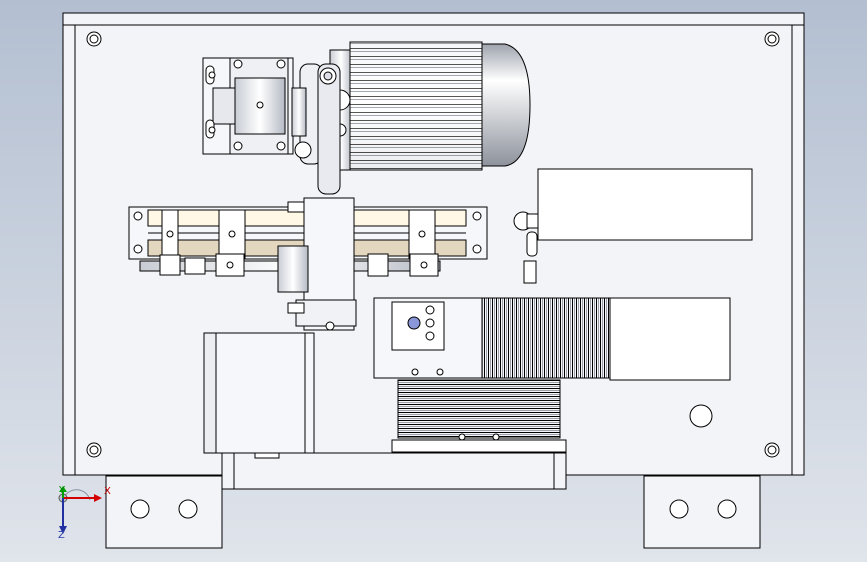  What do you see at coordinates (702, 512) in the screenshot?
I see `right-mounting-foot` at bounding box center [702, 512].